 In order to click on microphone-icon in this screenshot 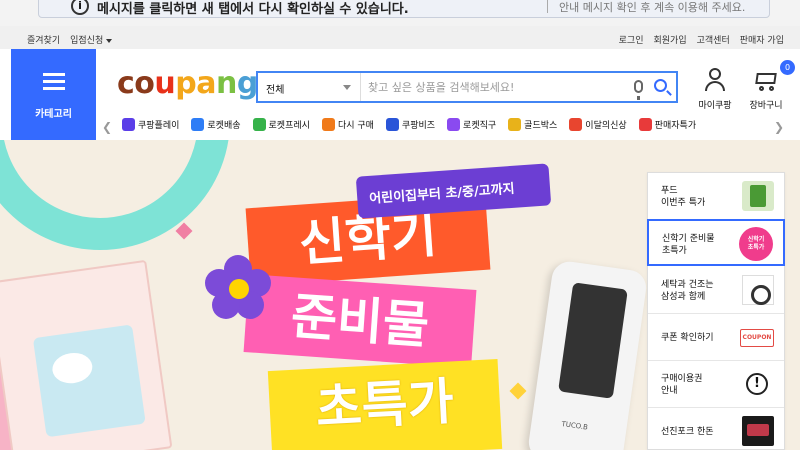, I will do `click(638, 90)`.